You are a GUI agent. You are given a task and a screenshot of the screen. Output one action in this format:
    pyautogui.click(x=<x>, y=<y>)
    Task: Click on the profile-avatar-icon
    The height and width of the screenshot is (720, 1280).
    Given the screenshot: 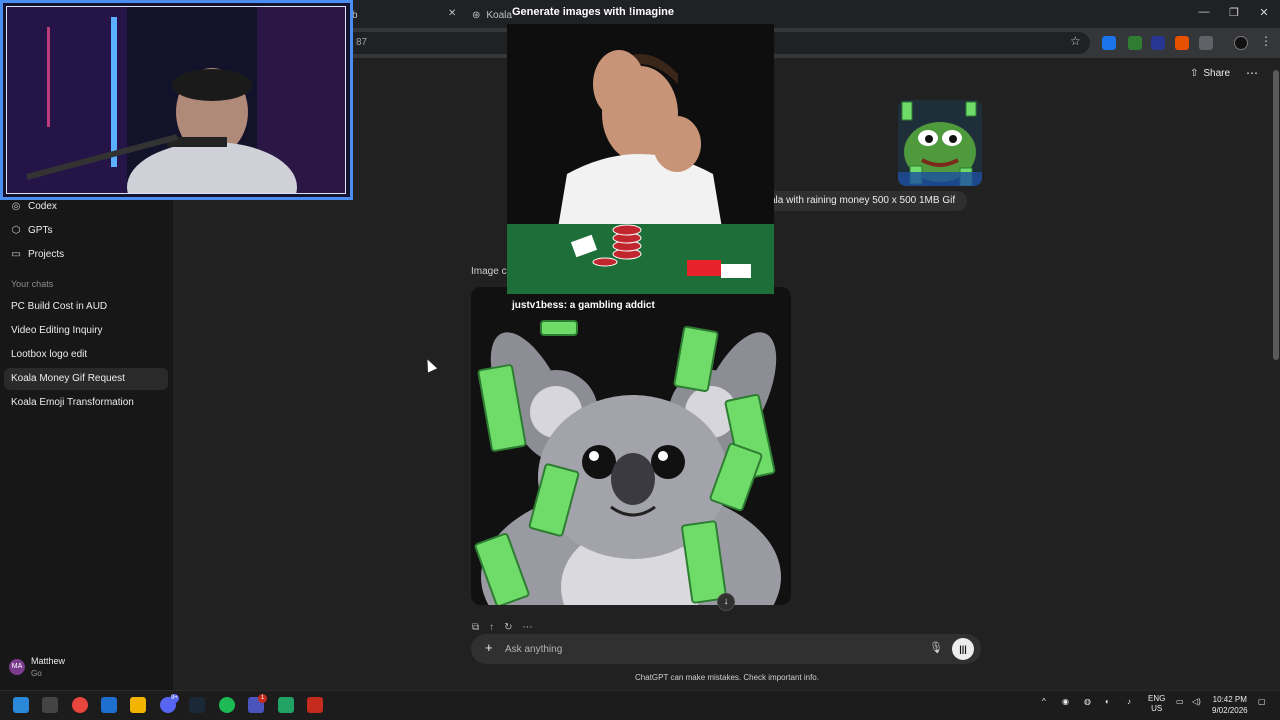 What is the action you would take?
    pyautogui.click(x=1241, y=43)
    